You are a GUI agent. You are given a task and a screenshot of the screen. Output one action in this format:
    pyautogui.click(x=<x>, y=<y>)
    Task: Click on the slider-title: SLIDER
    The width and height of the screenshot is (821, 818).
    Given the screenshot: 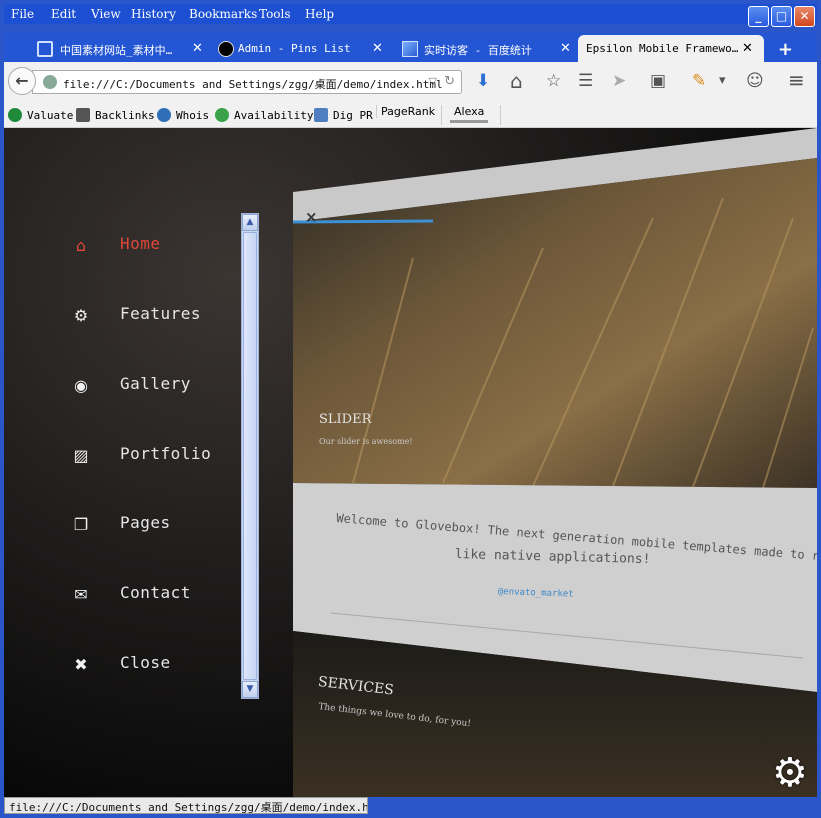 What is the action you would take?
    pyautogui.click(x=345, y=419)
    